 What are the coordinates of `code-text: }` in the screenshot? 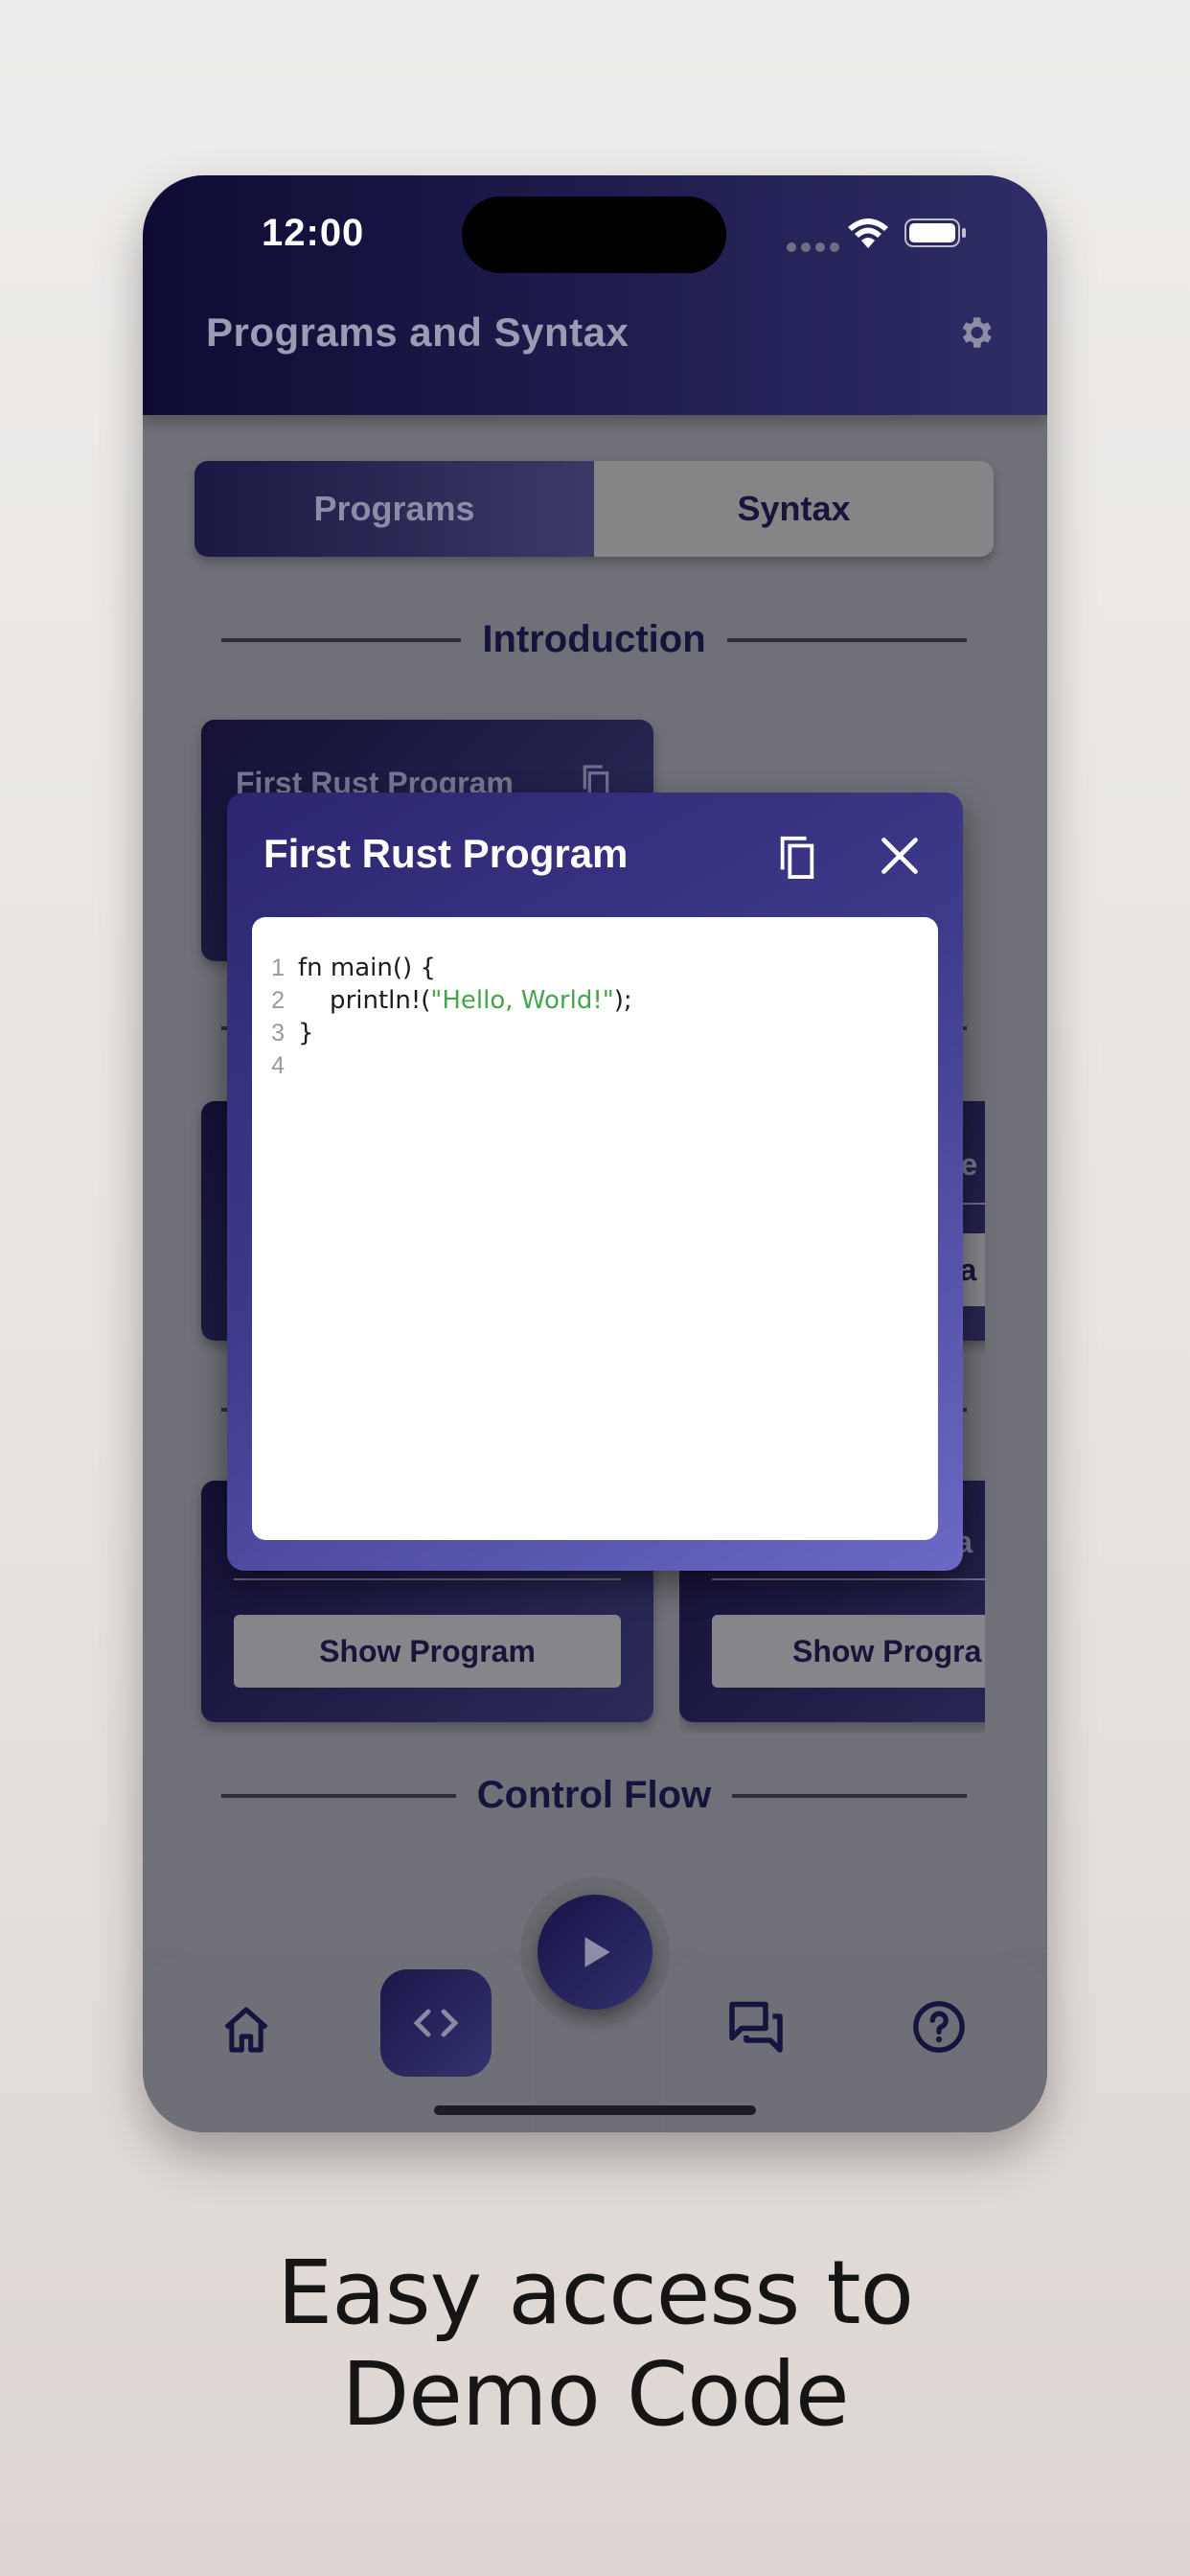 It's located at (306, 1033).